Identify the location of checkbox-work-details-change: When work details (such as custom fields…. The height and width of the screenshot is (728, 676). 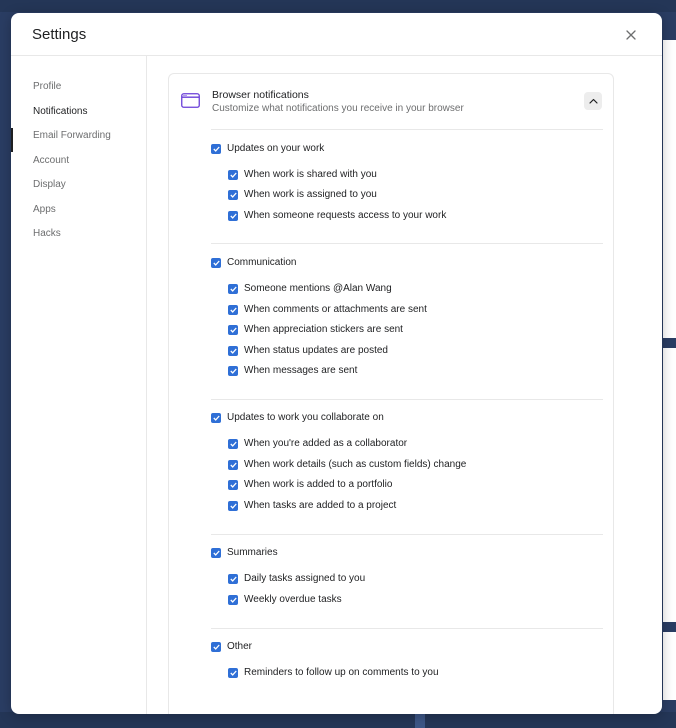
(347, 464).